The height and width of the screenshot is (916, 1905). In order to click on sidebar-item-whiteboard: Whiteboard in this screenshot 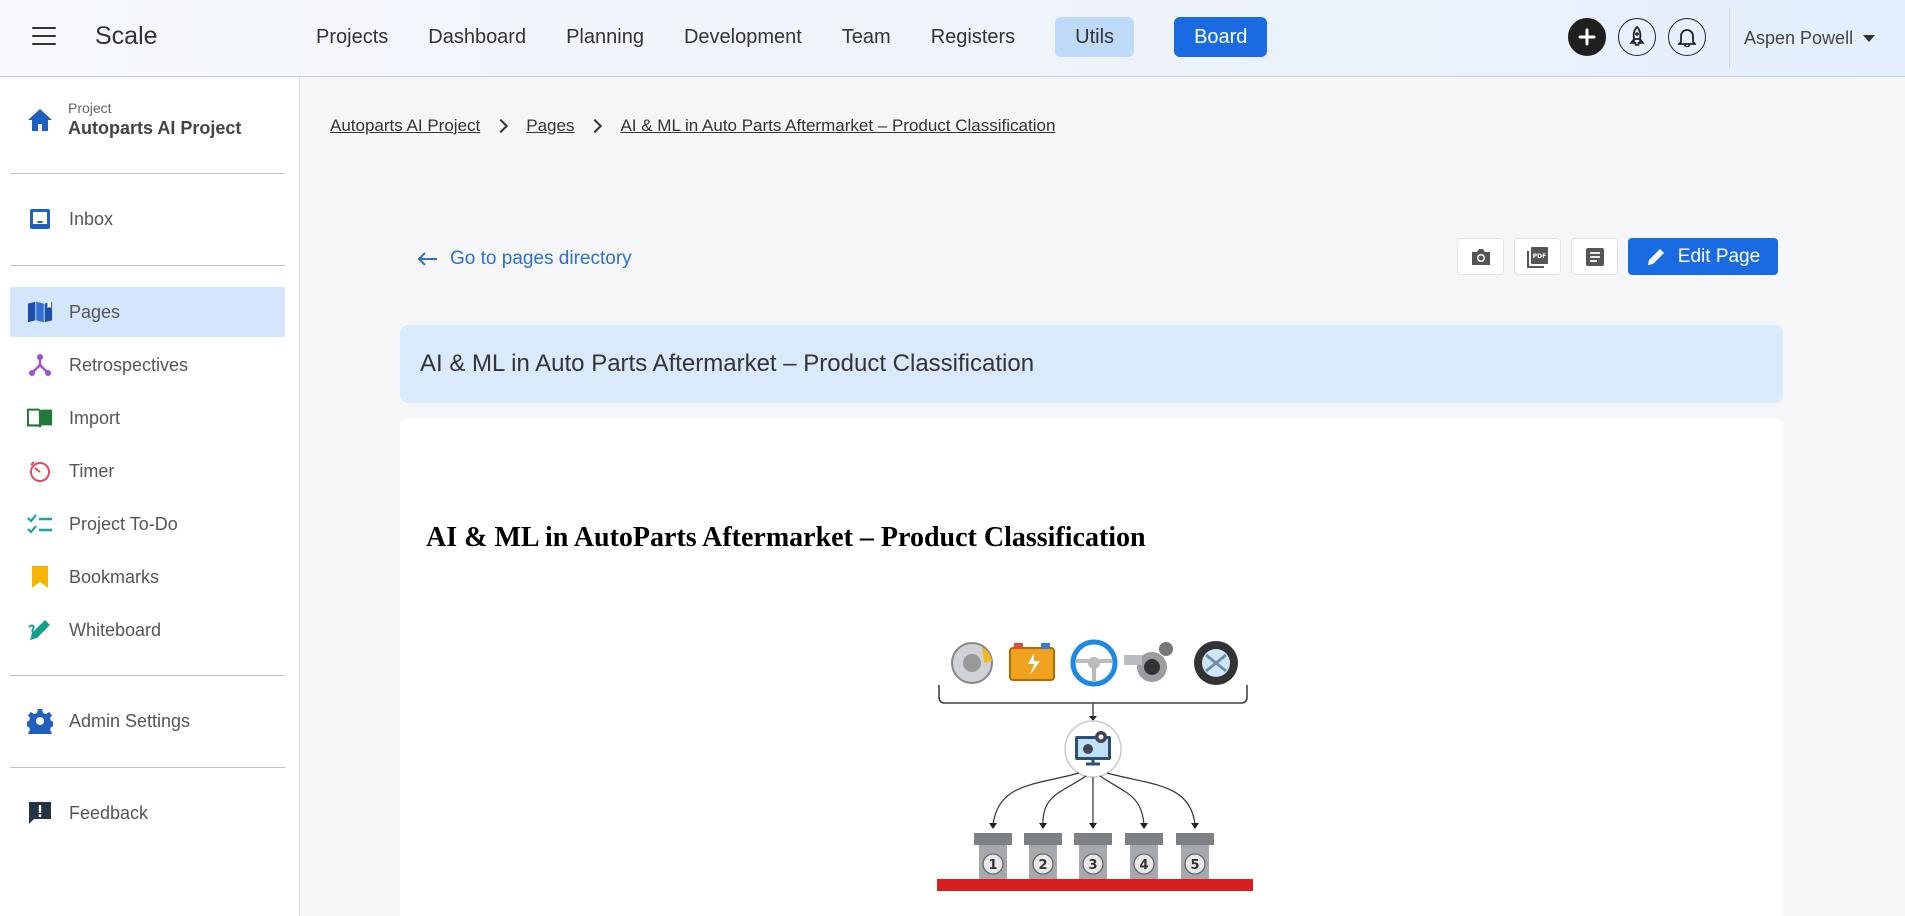, I will do `click(147, 630)`.